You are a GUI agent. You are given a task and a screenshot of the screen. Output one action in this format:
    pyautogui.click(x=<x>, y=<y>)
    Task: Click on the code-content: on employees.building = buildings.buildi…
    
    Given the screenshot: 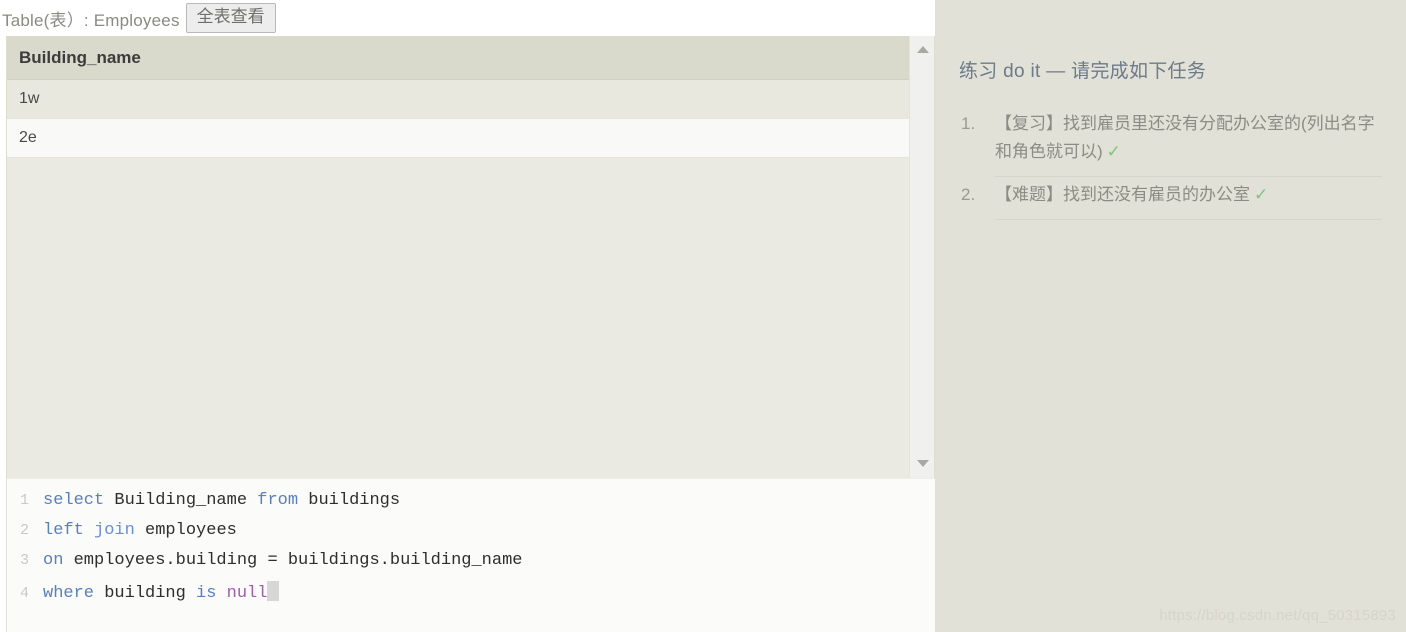 What is the action you would take?
    pyautogui.click(x=283, y=560)
    